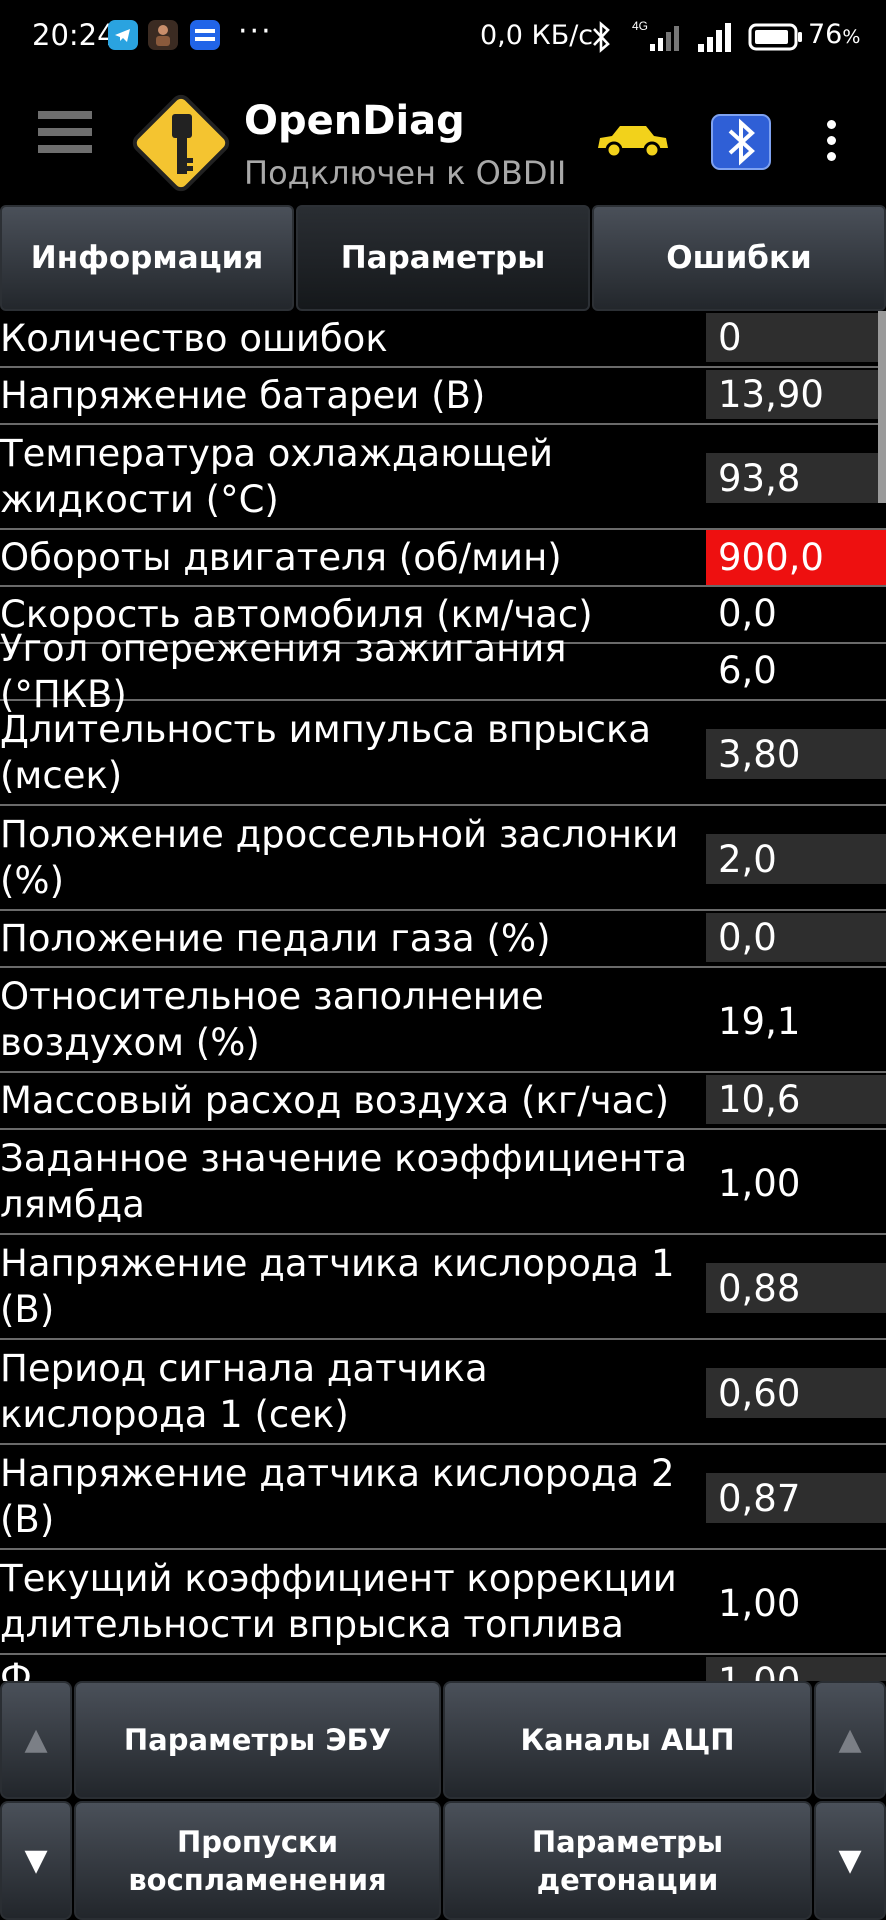 Image resolution: width=886 pixels, height=1920 pixels. What do you see at coordinates (775, 37) in the screenshot?
I see `battery-icon` at bounding box center [775, 37].